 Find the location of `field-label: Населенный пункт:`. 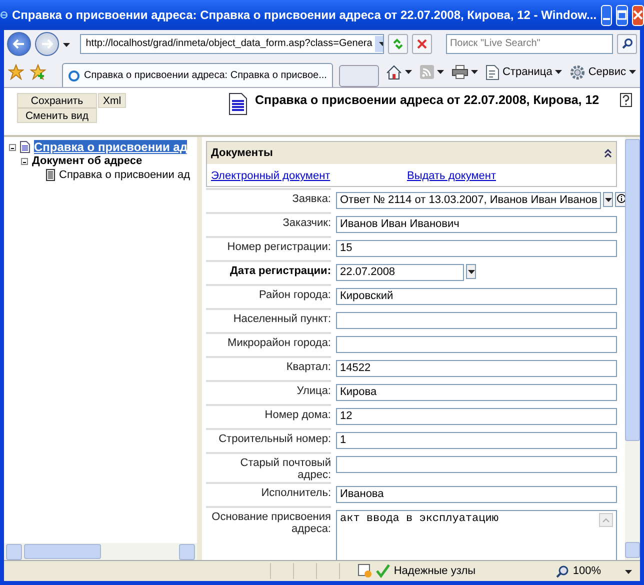

field-label: Населенный пункт: is located at coordinates (268, 319).